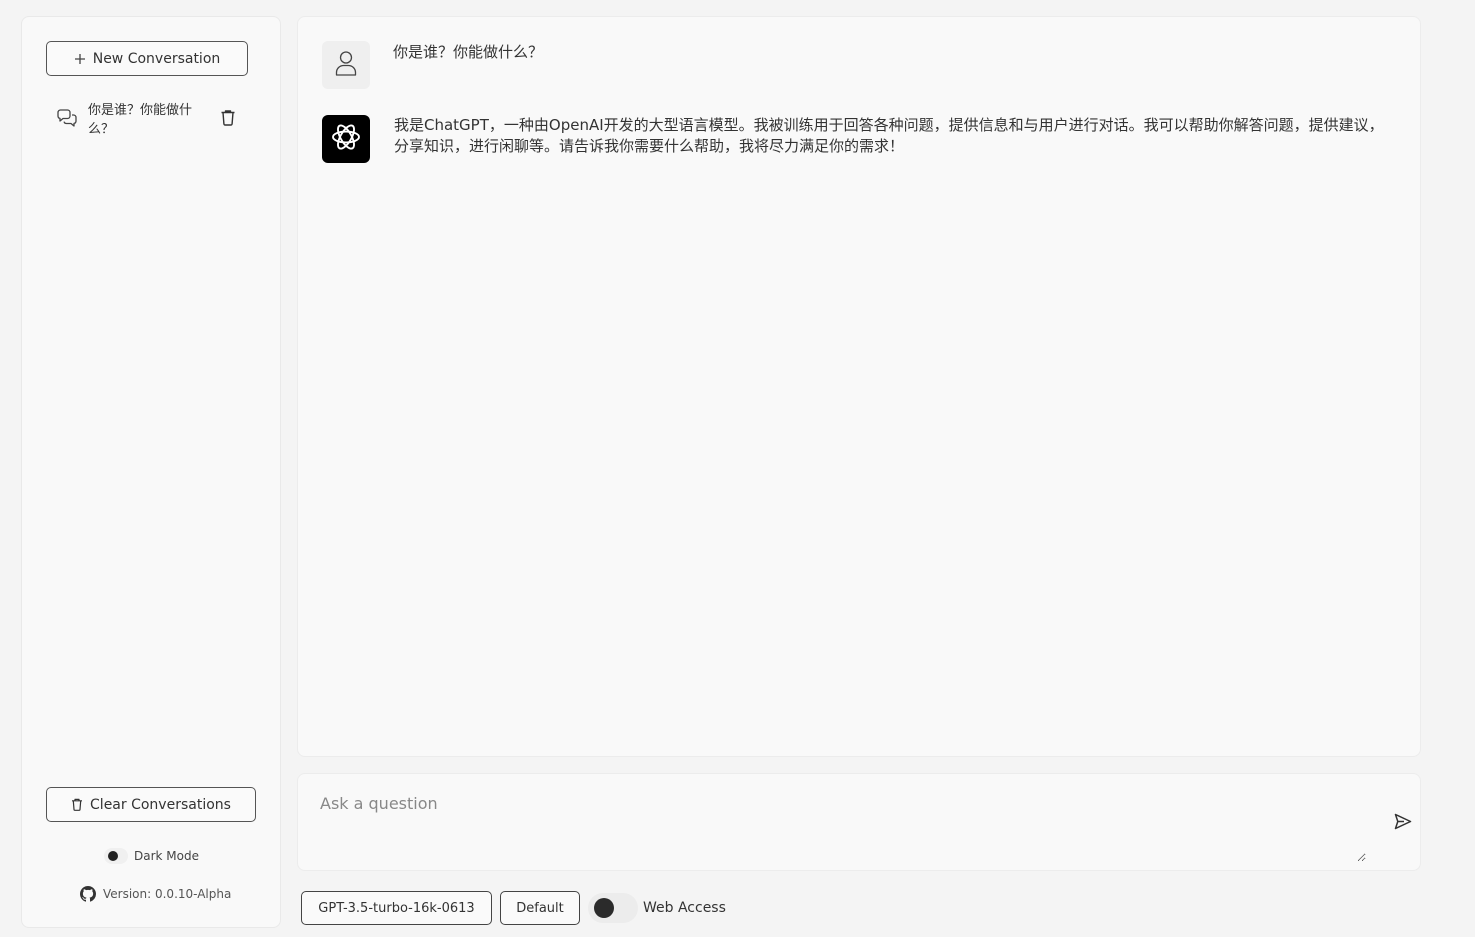 The image size is (1475, 937). I want to click on new-conversation-button: New Conversation, so click(147, 58).